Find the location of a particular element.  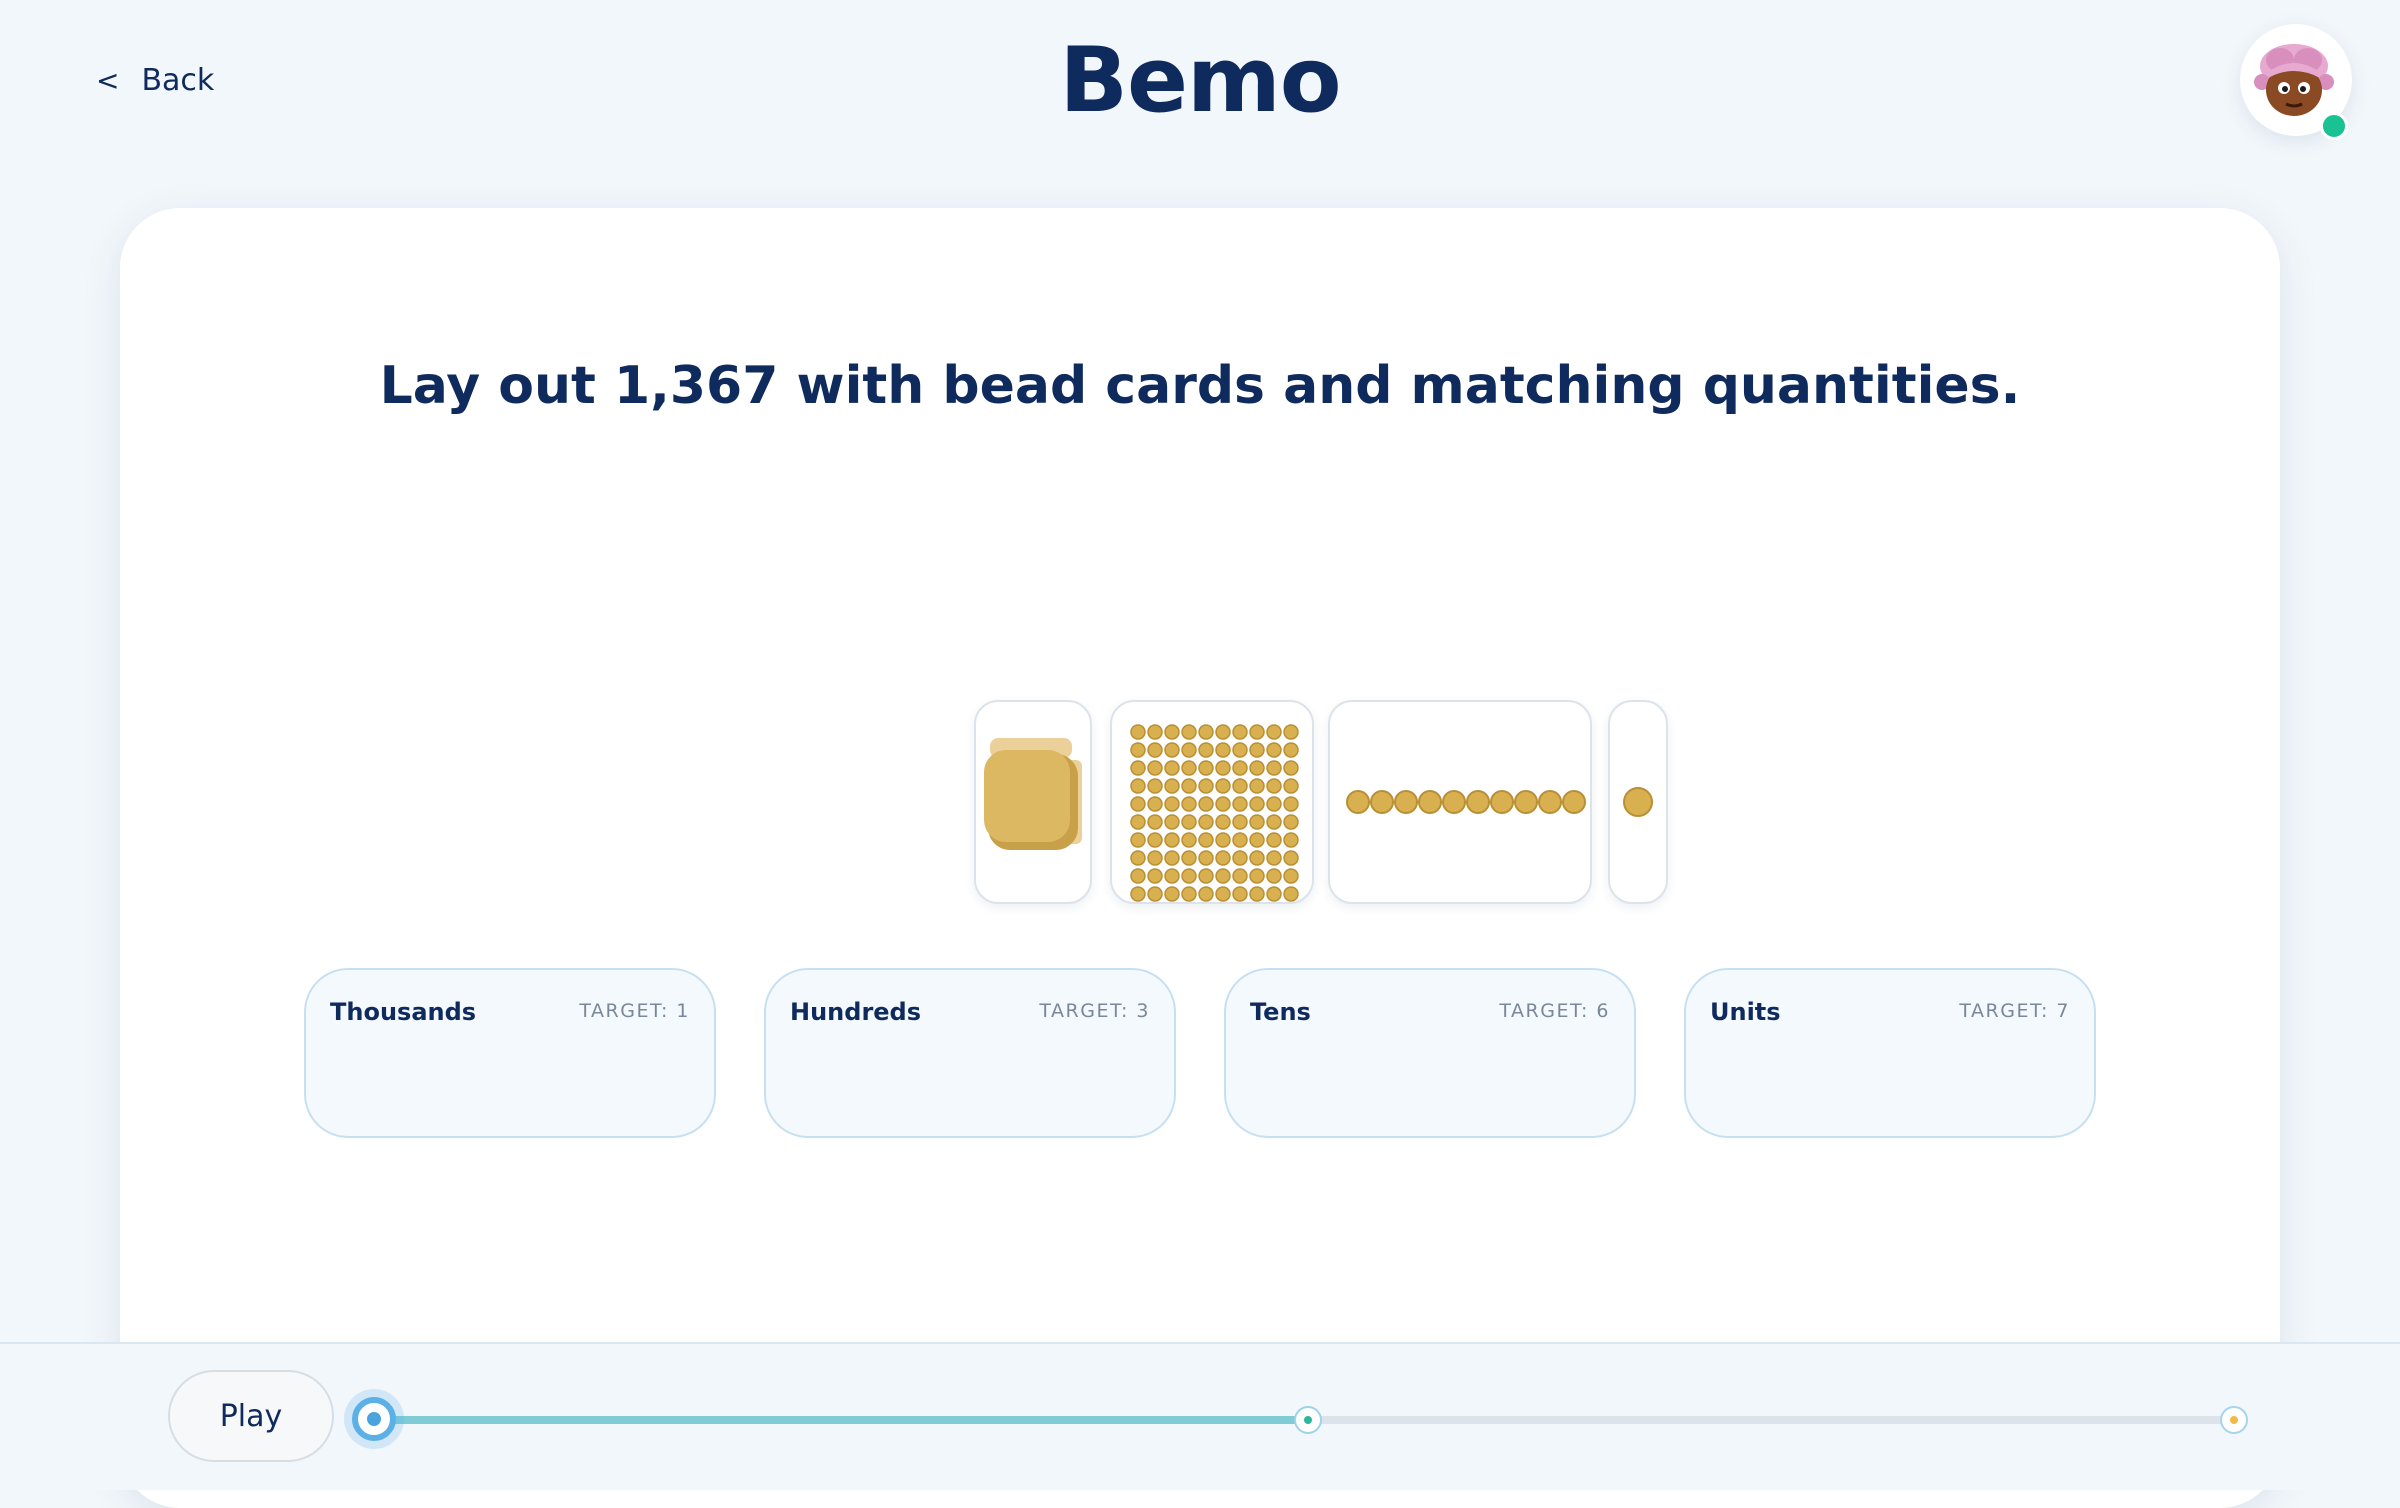

slot-tens: Tens TARGET: 6 is located at coordinates (1430, 1053).